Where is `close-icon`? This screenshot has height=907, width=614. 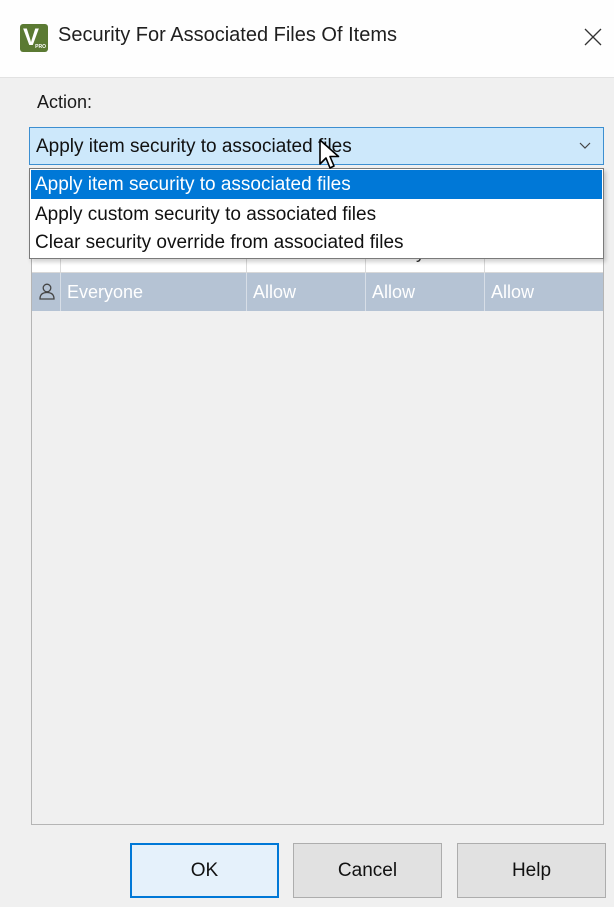
close-icon is located at coordinates (593, 37).